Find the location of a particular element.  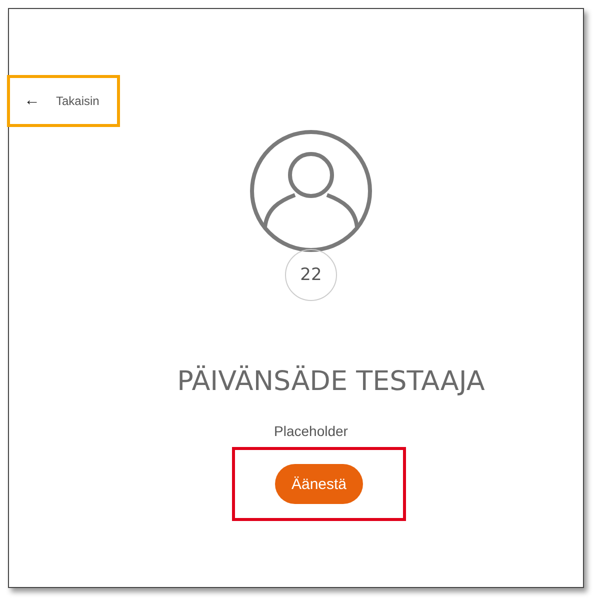

profile-subtitle: Placeholder is located at coordinates (311, 431).